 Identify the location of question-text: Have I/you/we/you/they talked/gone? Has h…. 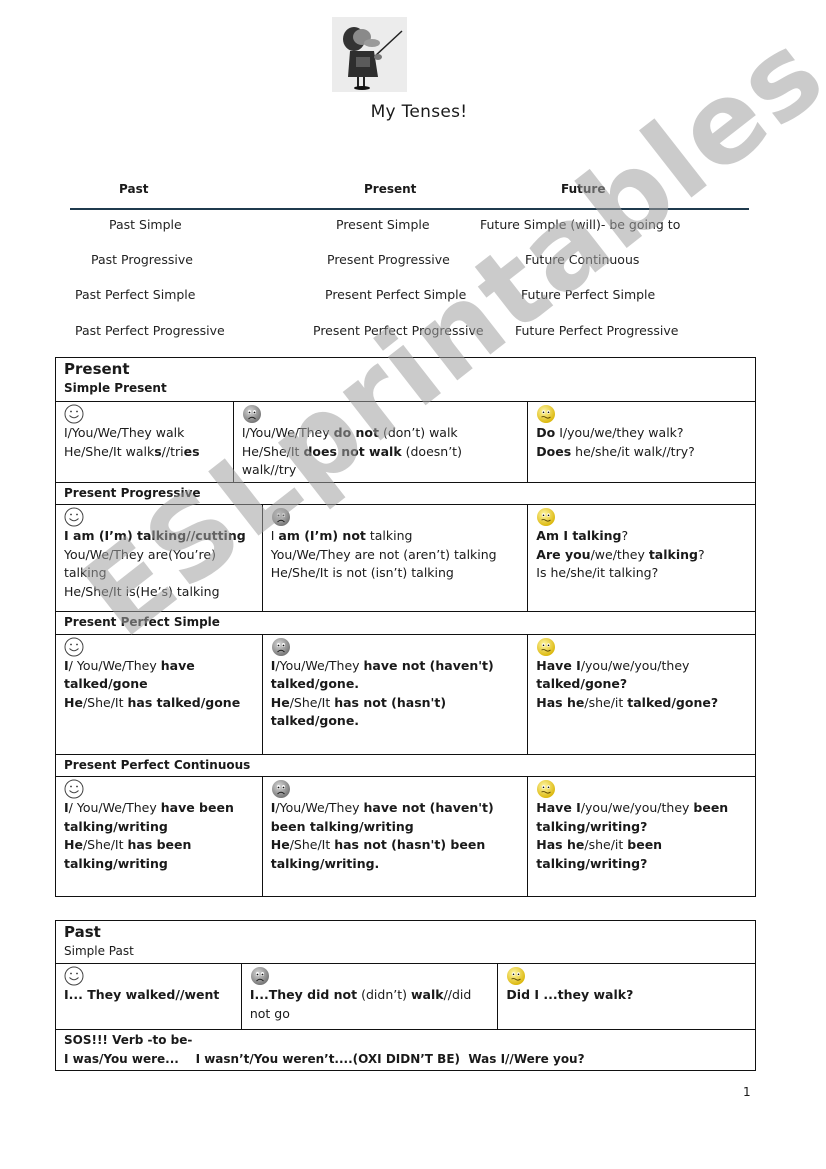
(641, 685).